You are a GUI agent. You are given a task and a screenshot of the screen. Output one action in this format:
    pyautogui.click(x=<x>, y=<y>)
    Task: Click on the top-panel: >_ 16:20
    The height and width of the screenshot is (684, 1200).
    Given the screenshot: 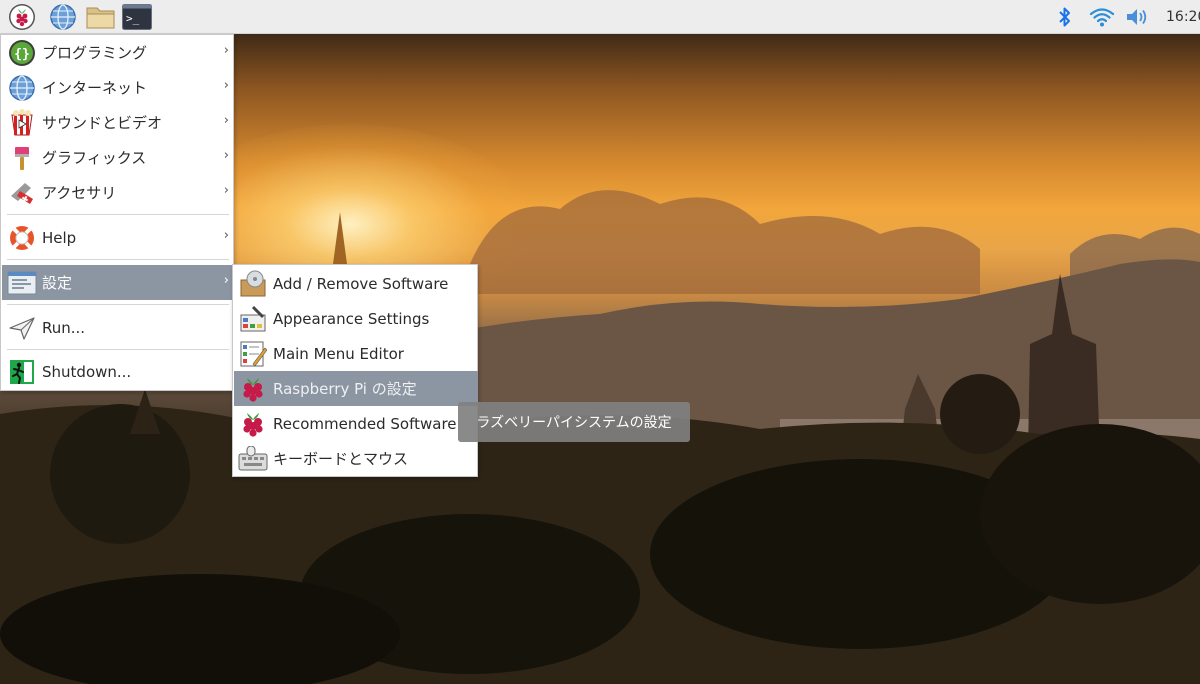 What is the action you would take?
    pyautogui.click(x=600, y=17)
    